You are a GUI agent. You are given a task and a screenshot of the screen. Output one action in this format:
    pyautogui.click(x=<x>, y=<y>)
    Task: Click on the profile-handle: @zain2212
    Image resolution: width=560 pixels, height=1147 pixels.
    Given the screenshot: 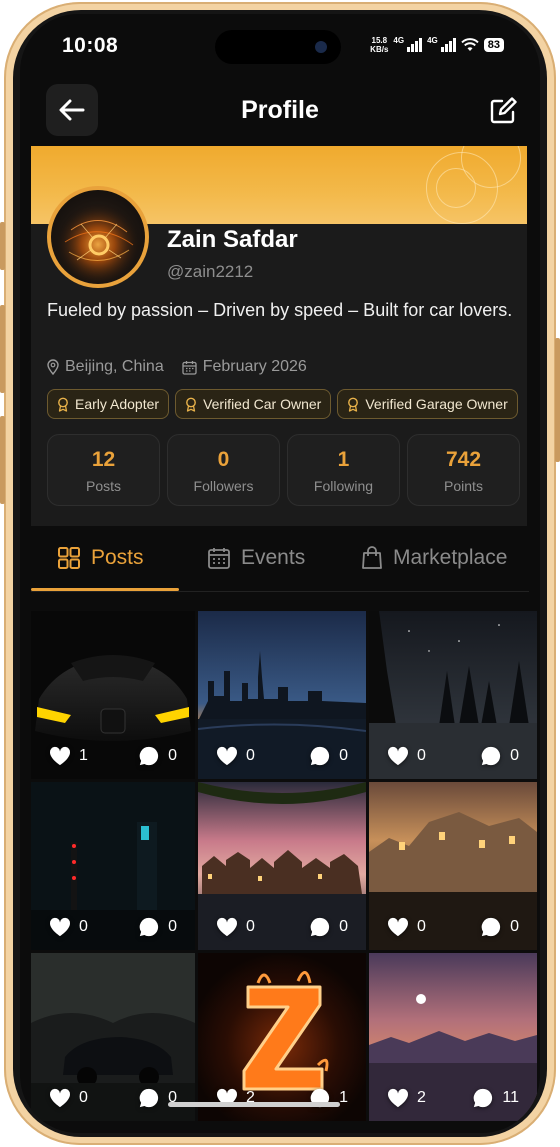 What is the action you would take?
    pyautogui.click(x=210, y=271)
    